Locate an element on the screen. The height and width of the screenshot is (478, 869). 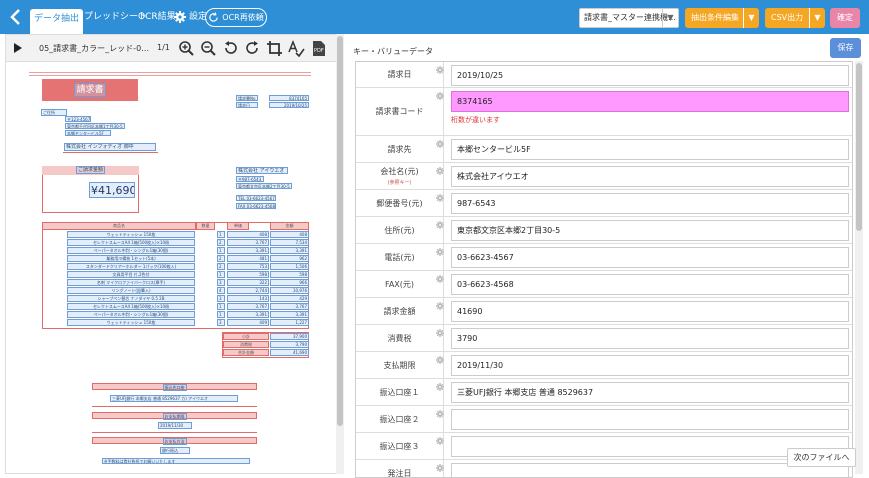
template-select: 請求書_マスター連携機… ▼ is located at coordinates (629, 18).